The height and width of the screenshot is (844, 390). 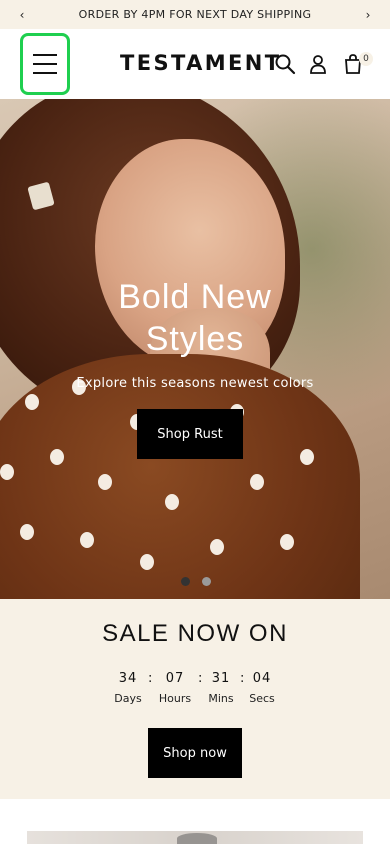 What do you see at coordinates (221, 698) in the screenshot?
I see `countdown-mins-label: Mins` at bounding box center [221, 698].